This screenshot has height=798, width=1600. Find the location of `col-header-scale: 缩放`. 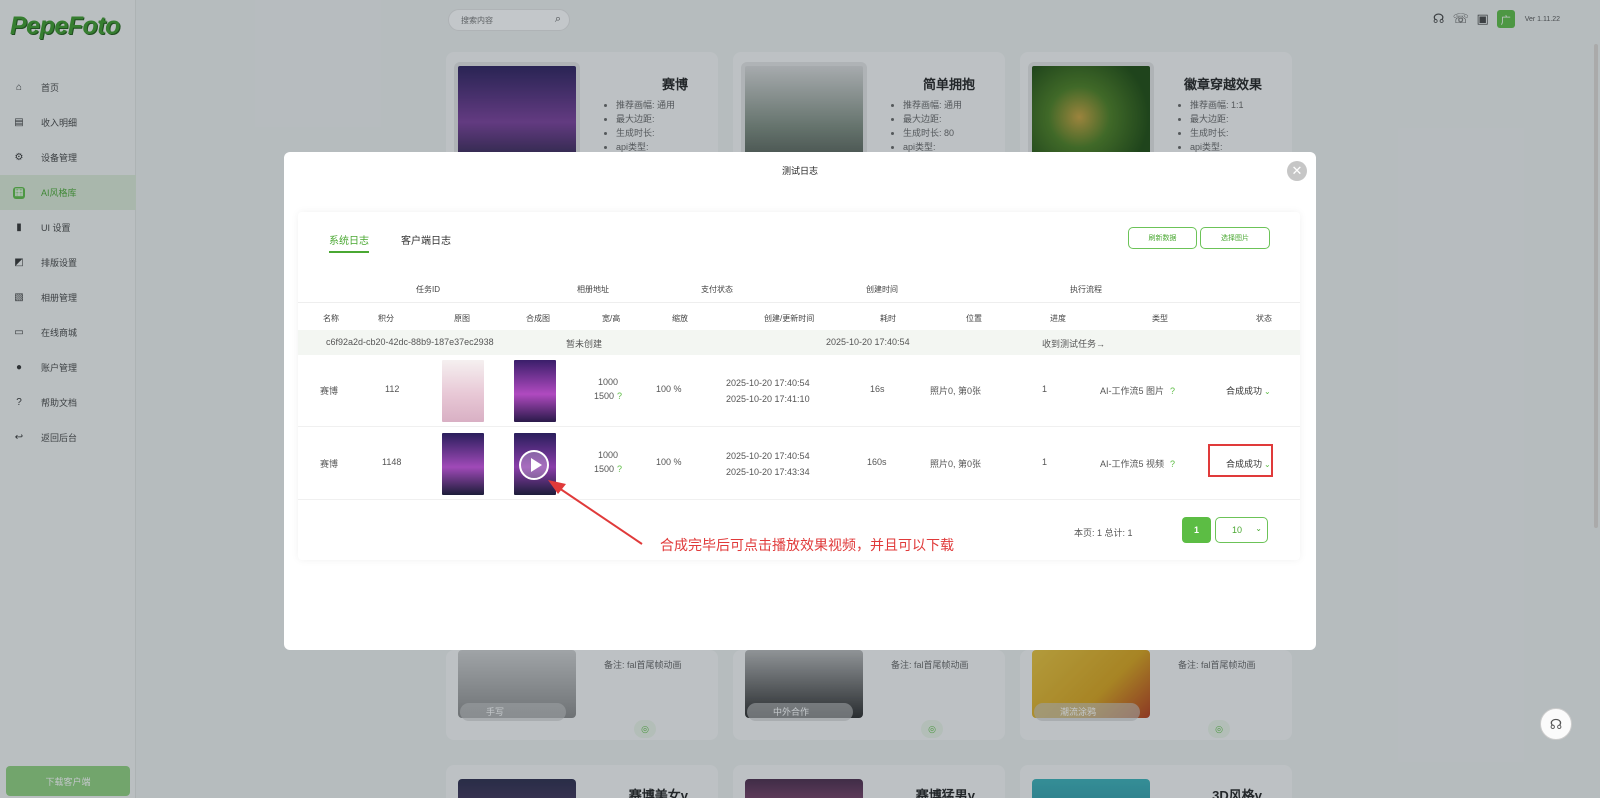

col-header-scale: 缩放 is located at coordinates (680, 318).